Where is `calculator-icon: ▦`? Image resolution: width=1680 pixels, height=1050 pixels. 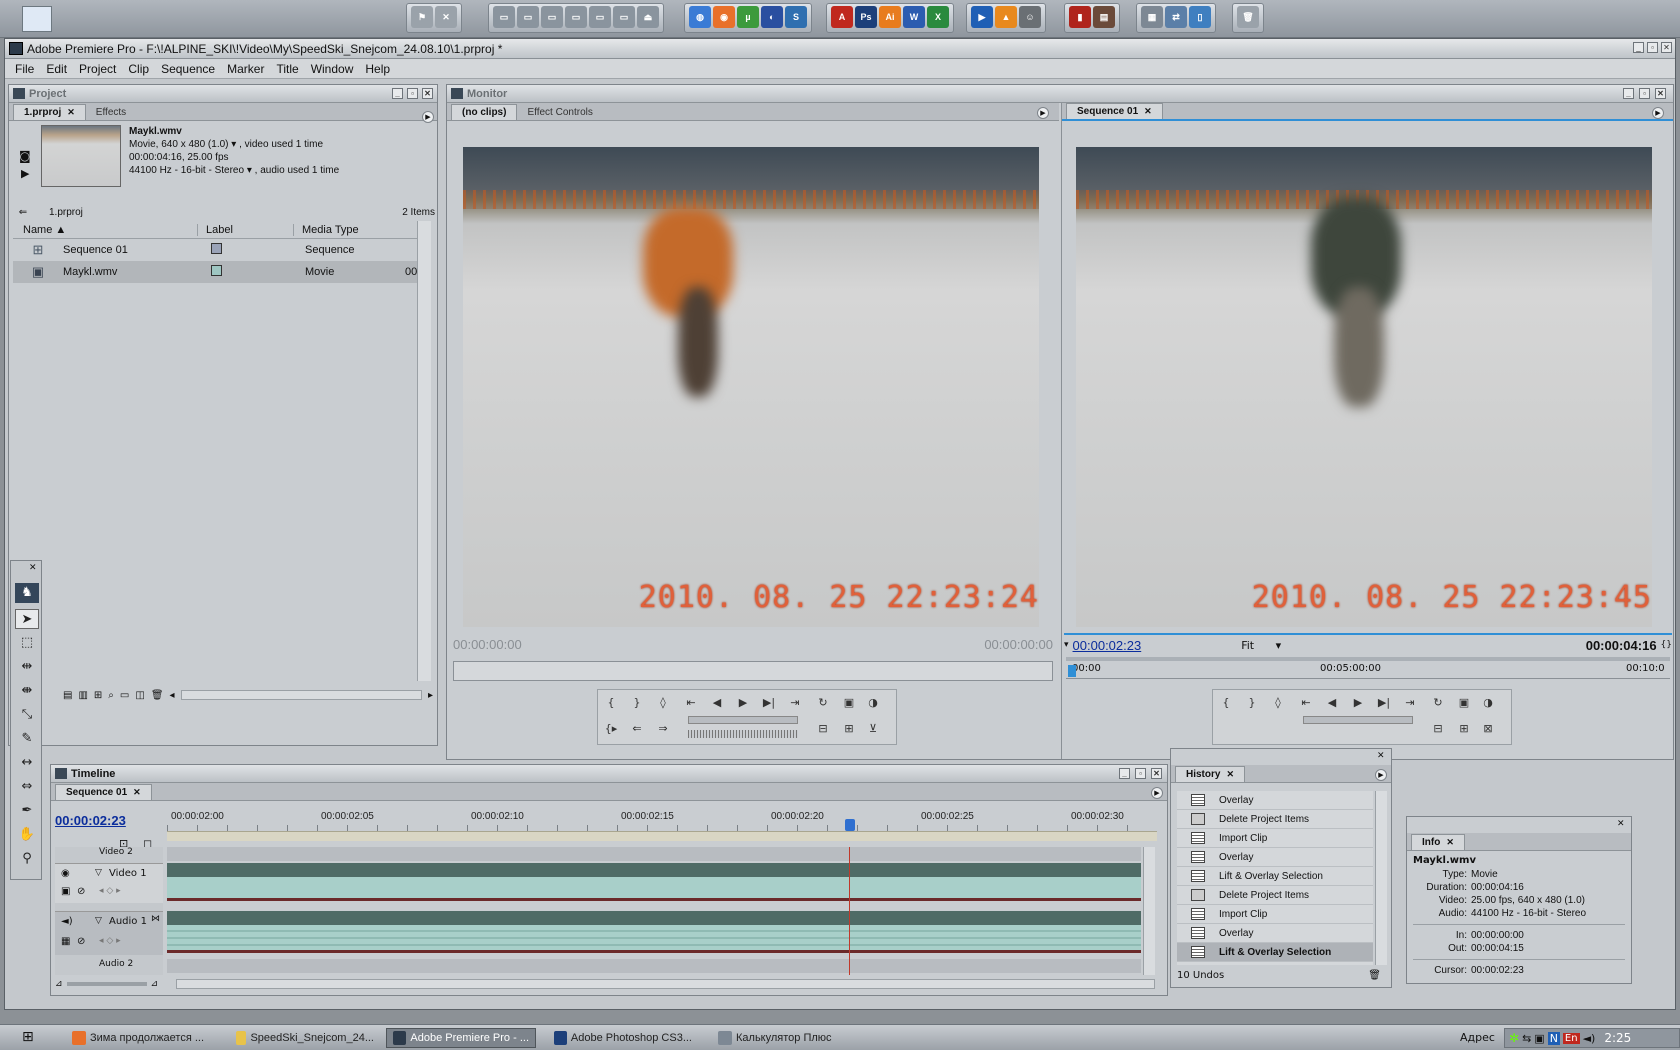
calculator-icon: ▦ is located at coordinates (1152, 17).